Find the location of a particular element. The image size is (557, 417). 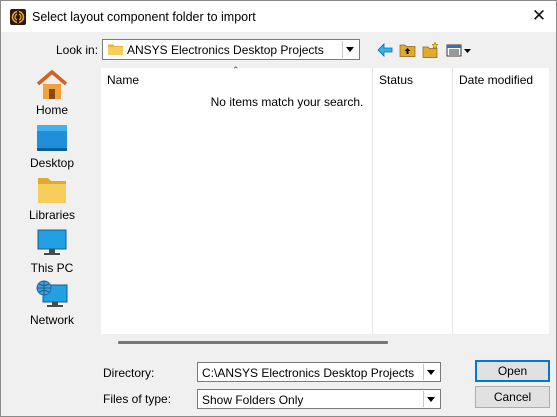

desktop-icon is located at coordinates (52, 138).